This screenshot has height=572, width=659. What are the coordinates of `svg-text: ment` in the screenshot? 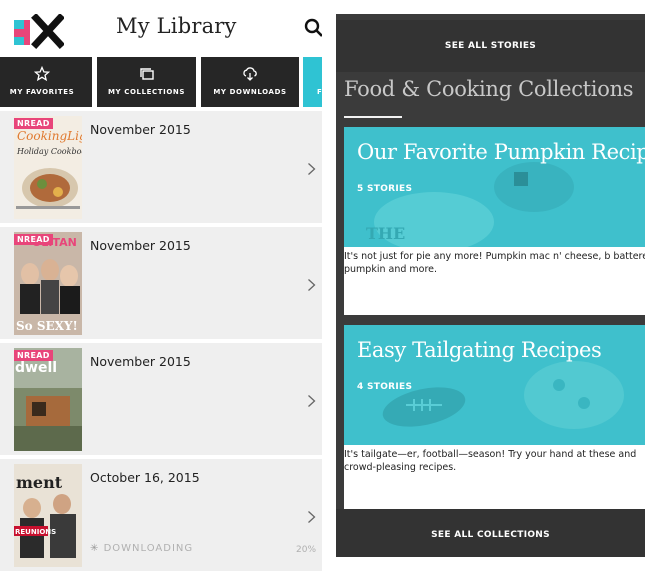 It's located at (39, 482).